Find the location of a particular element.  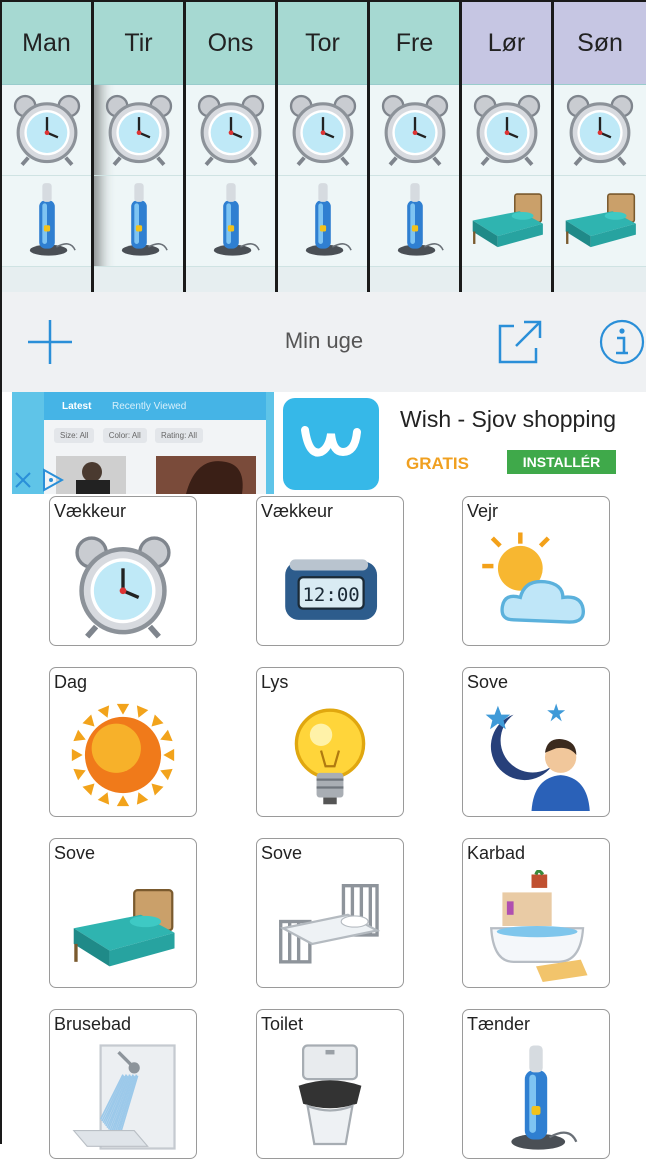

weather-icon is located at coordinates (536, 584).